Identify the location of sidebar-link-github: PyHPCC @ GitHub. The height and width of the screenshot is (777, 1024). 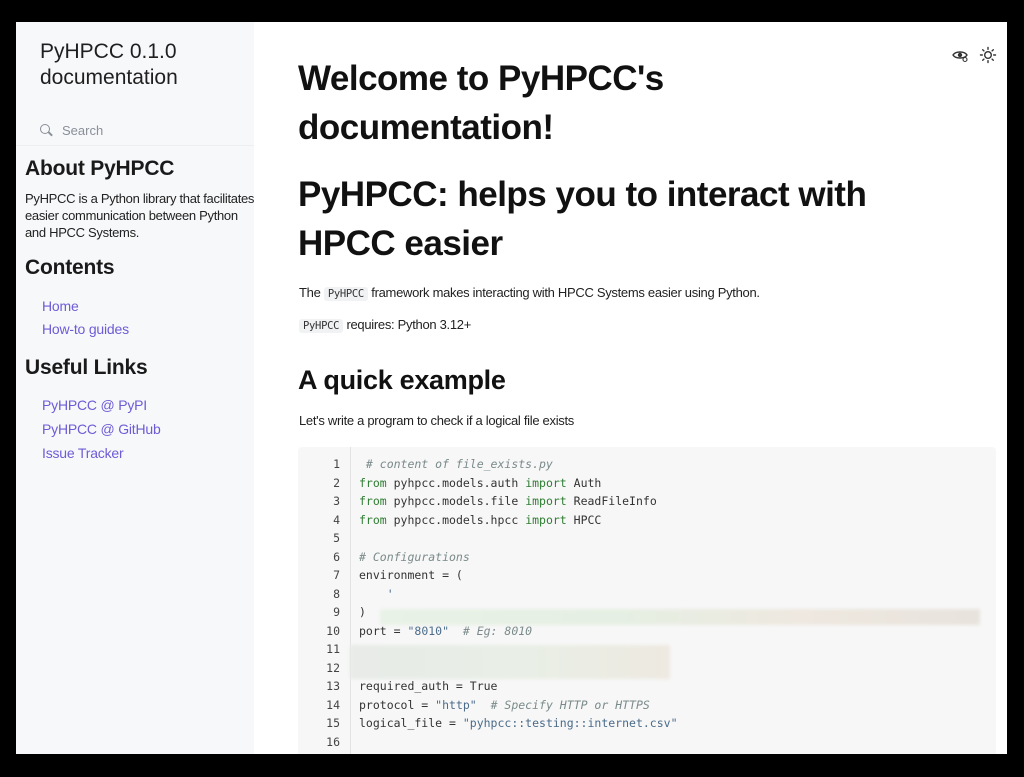
(101, 429).